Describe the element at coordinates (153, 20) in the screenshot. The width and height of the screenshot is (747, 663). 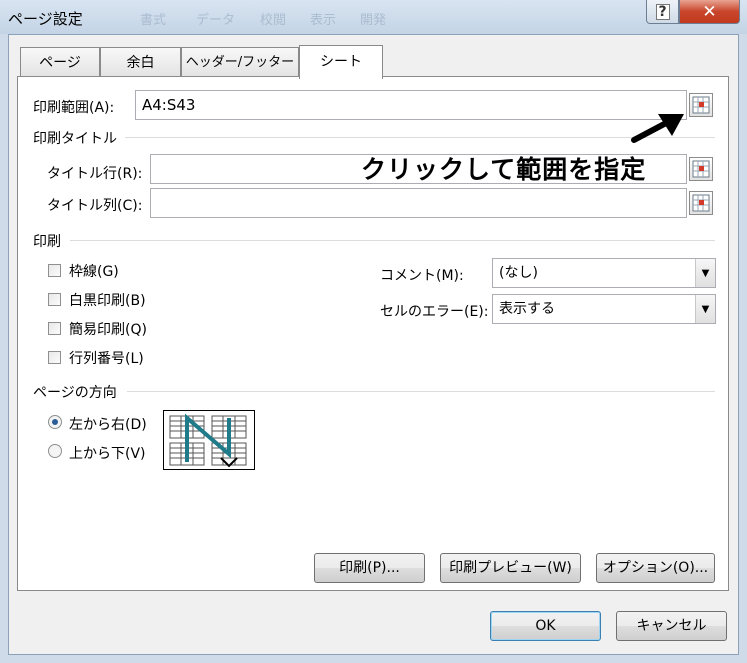
I see `ribbon-ghost-1: 書式` at that location.